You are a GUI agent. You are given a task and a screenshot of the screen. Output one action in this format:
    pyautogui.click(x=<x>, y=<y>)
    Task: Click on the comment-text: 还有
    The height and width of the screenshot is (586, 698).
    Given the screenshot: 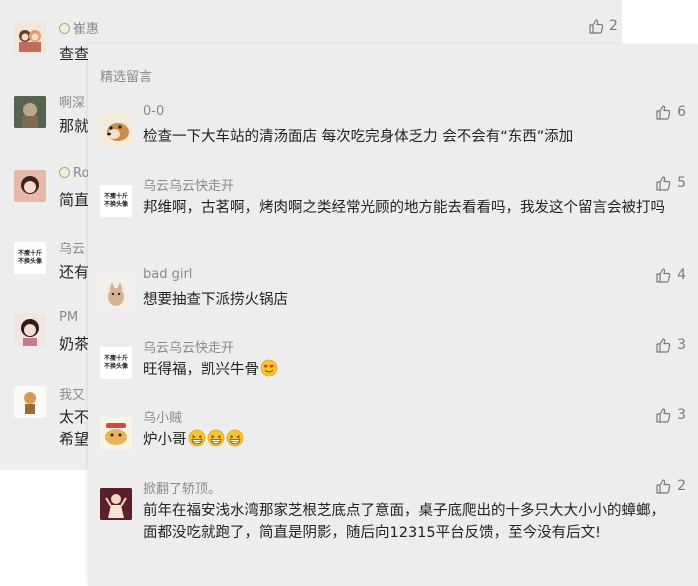 What is the action you would take?
    pyautogui.click(x=74, y=272)
    